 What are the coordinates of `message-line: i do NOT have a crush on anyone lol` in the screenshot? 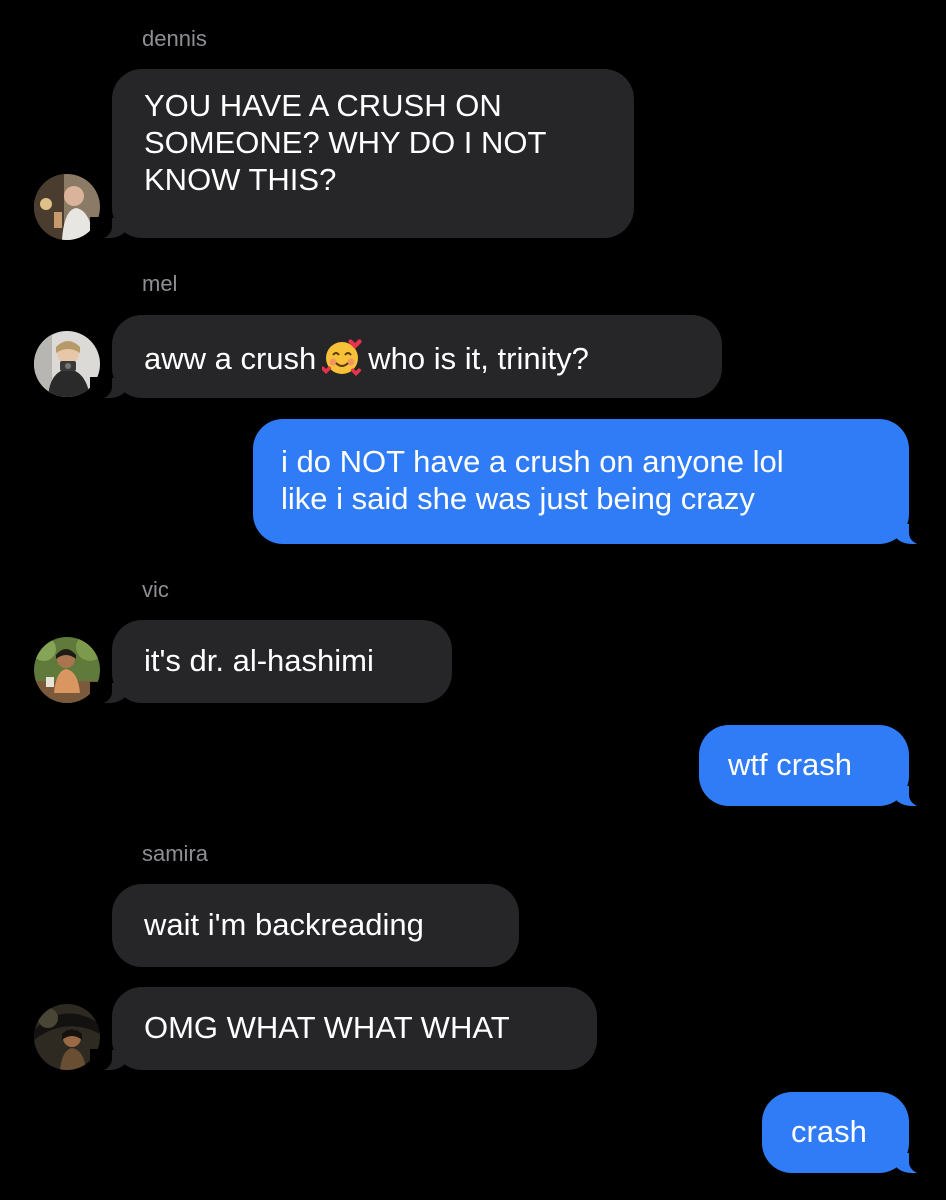 It's located at (532, 461).